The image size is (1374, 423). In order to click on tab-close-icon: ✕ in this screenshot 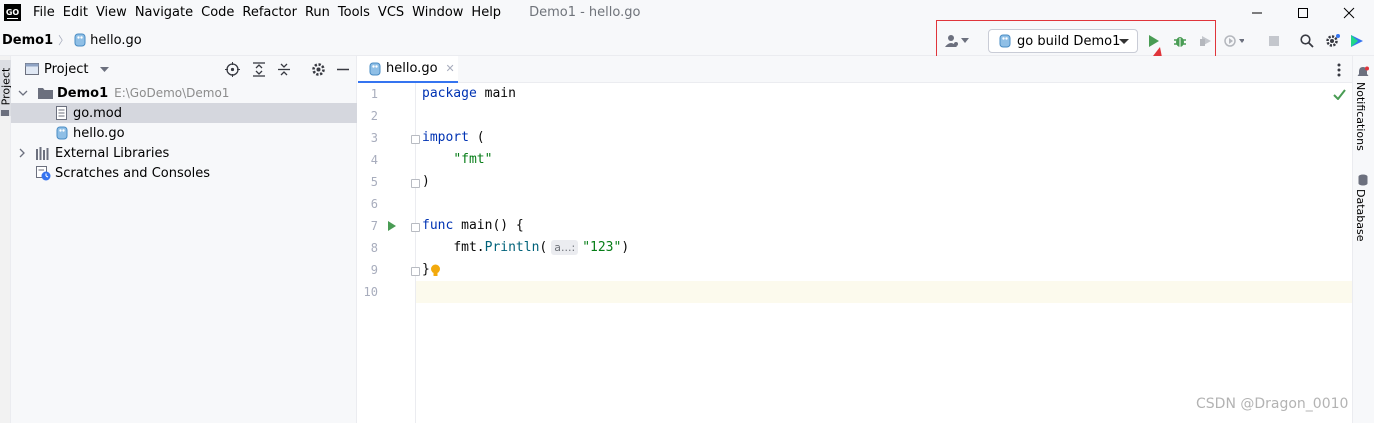, I will do `click(450, 68)`.